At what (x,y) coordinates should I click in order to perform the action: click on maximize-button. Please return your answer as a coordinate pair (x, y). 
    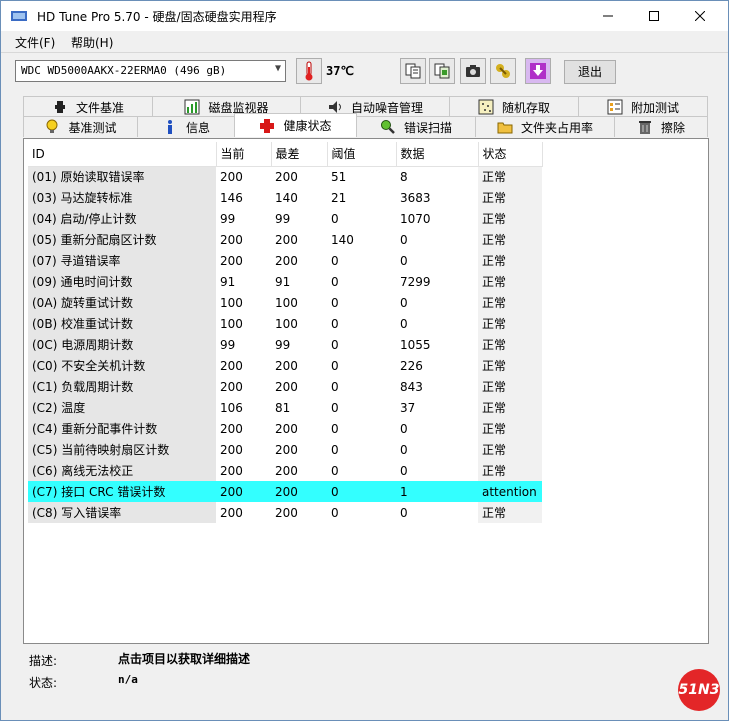
    Looking at the image, I should click on (654, 16).